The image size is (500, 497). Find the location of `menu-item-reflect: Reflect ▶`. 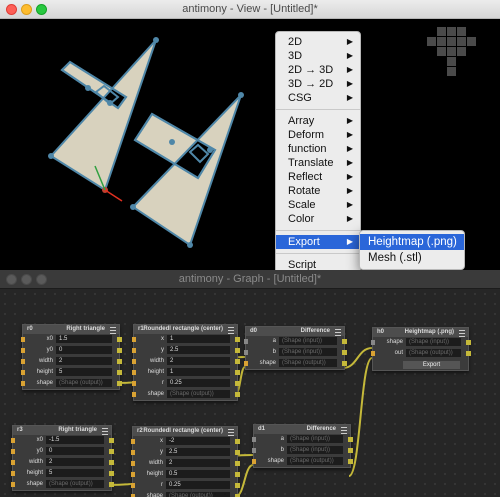

menu-item-reflect: Reflect ▶ is located at coordinates (318, 177).